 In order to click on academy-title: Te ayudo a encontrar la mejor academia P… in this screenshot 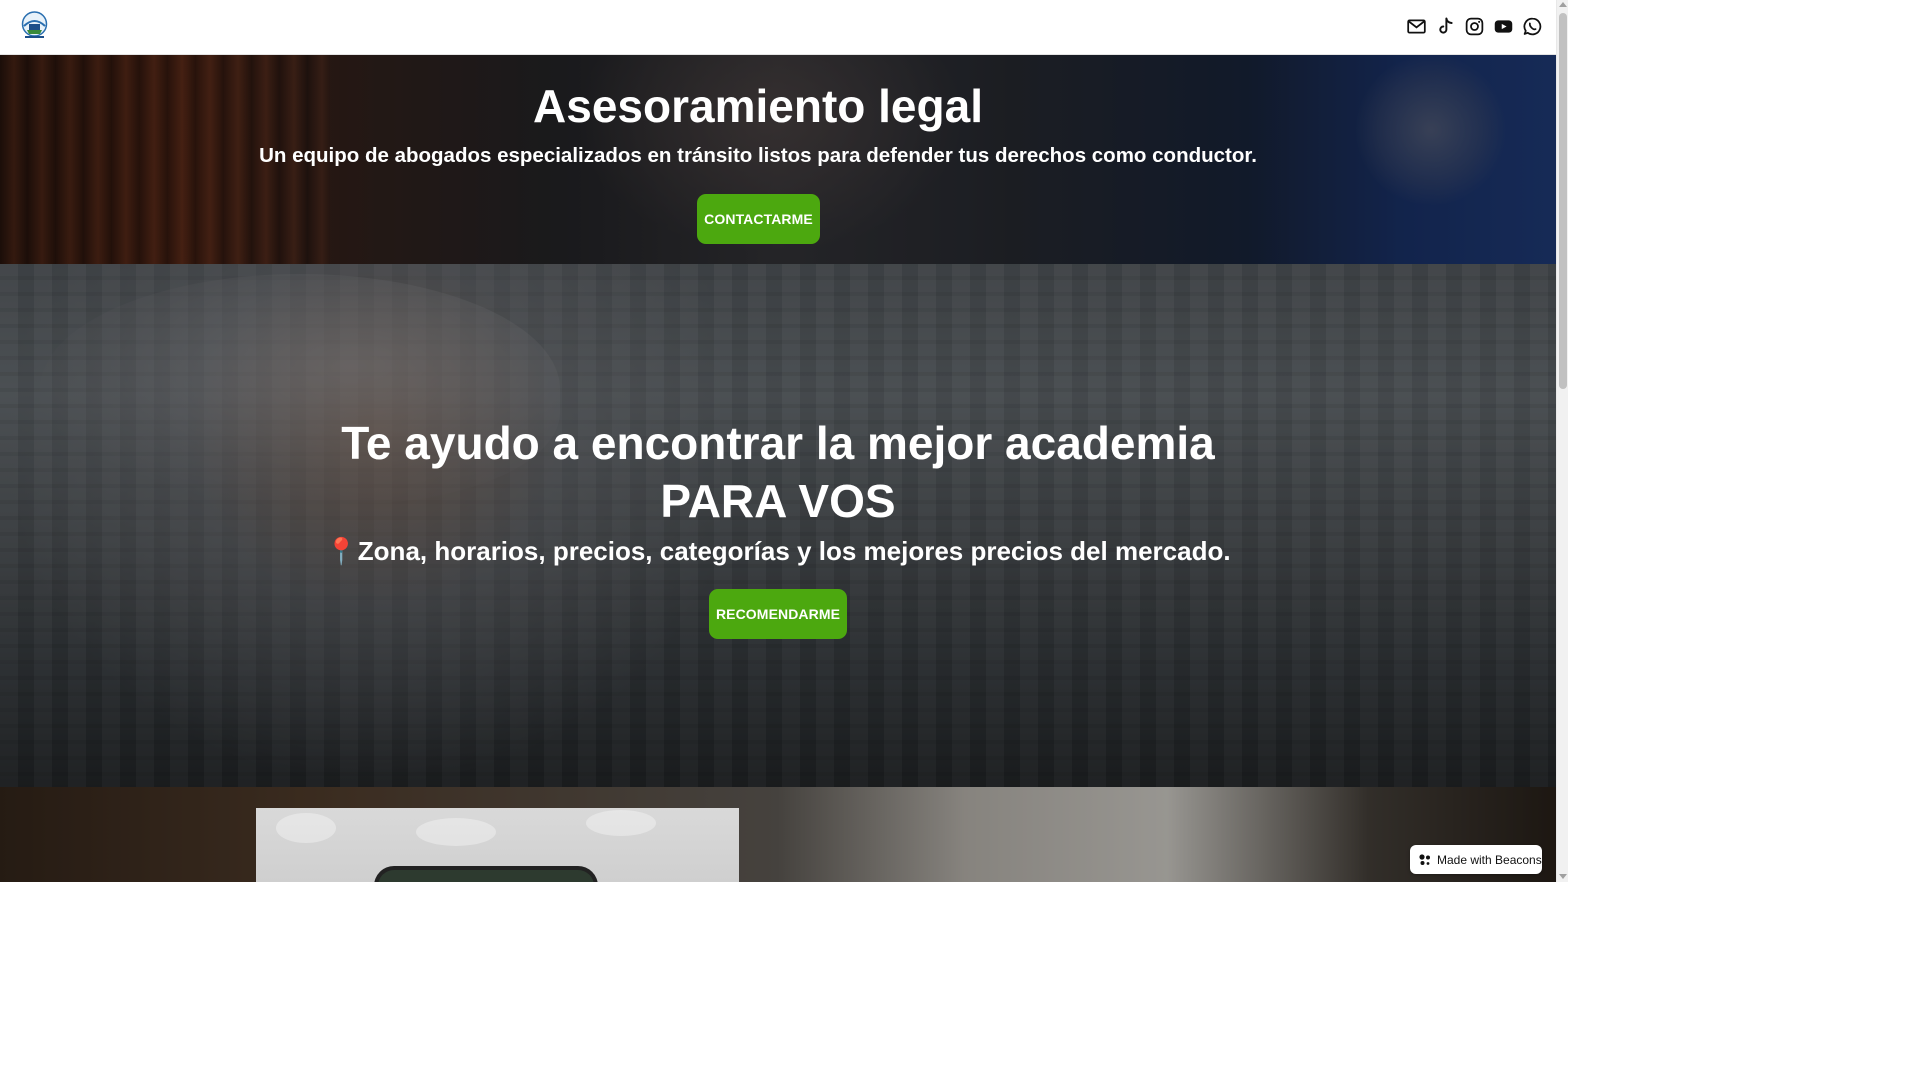, I will do `click(778, 472)`.